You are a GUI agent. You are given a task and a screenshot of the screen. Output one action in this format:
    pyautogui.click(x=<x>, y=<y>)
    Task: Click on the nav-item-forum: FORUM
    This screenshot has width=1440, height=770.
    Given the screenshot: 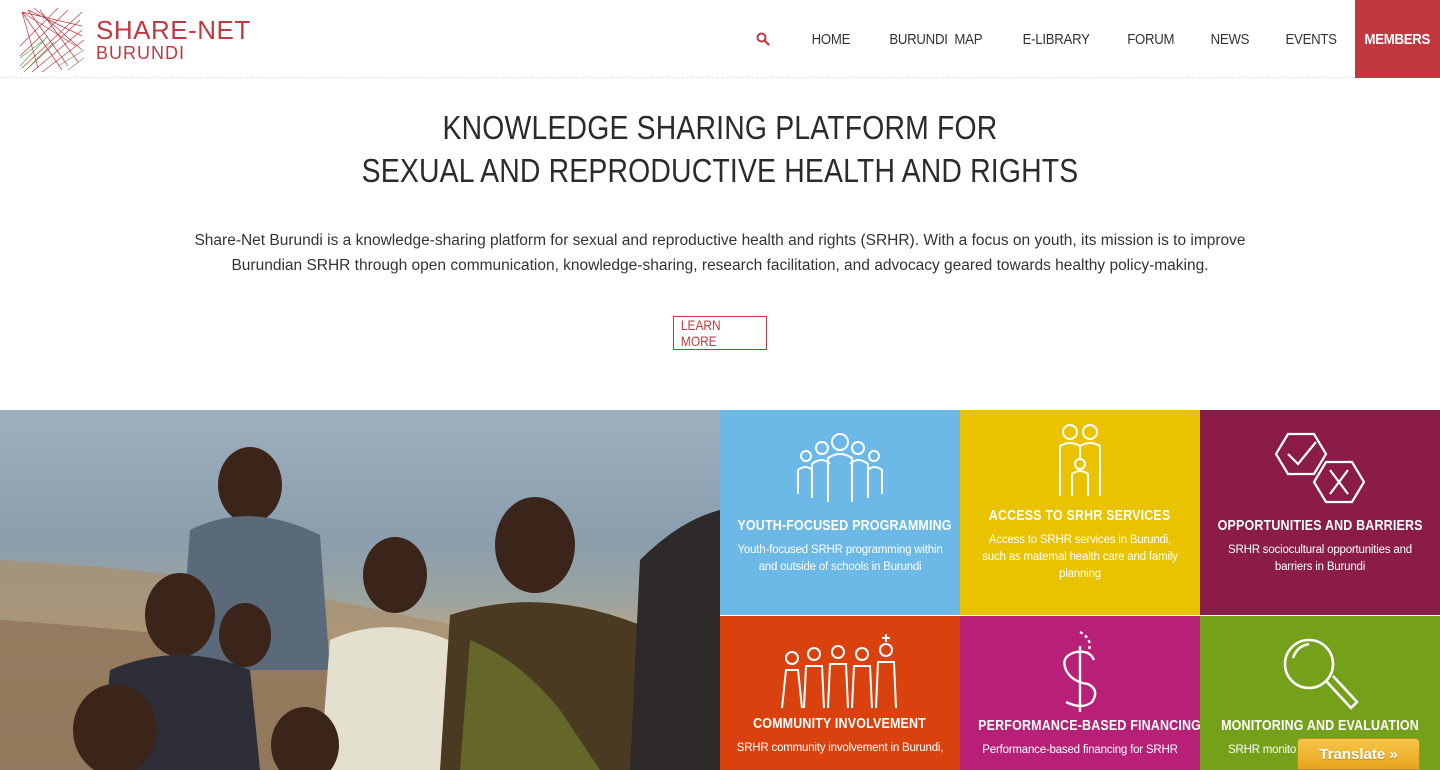 What is the action you would take?
    pyautogui.click(x=1150, y=39)
    